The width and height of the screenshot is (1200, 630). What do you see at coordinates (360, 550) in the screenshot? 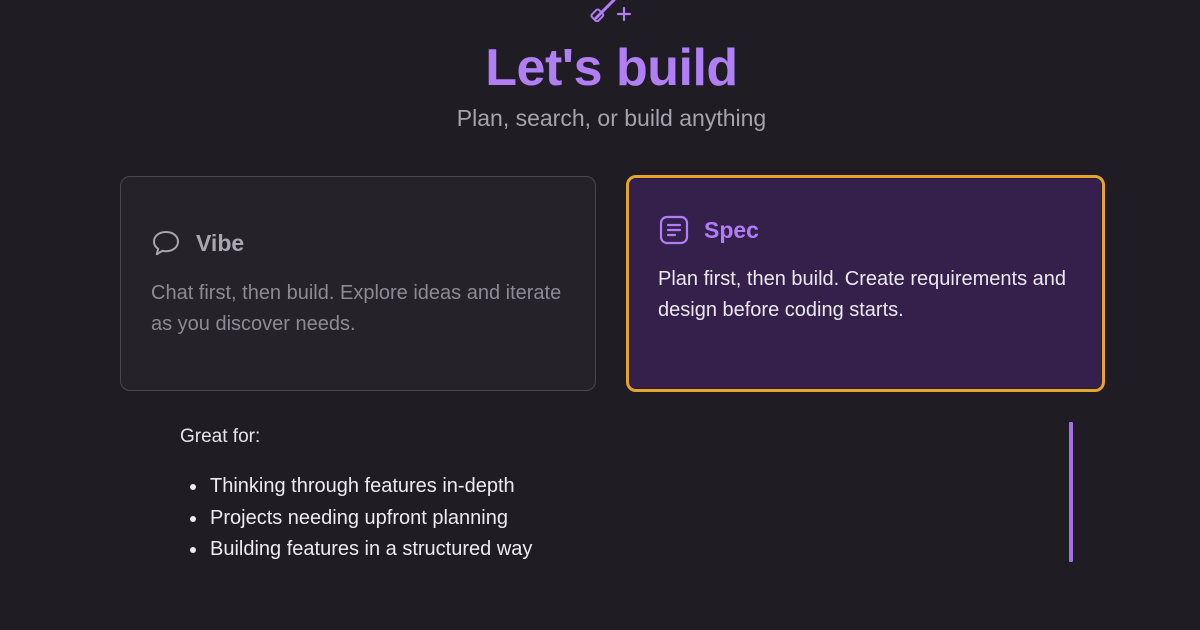
I see `list-item: Building features in a structured way` at bounding box center [360, 550].